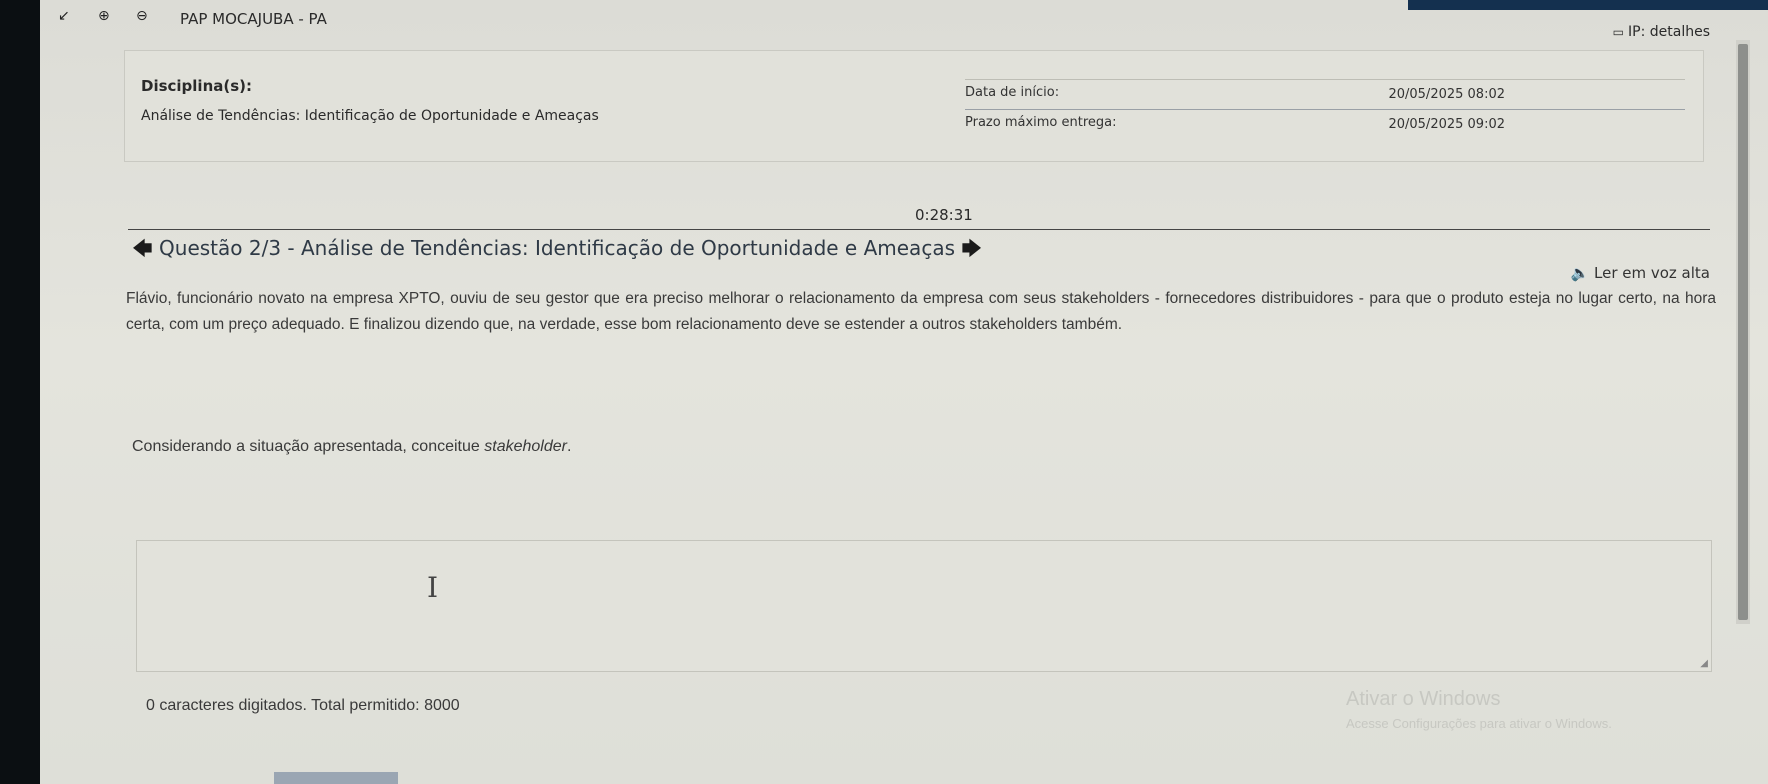 This screenshot has width=1768, height=784. Describe the element at coordinates (142, 16) in the screenshot. I see `zoom-out-icon: ⊖` at that location.